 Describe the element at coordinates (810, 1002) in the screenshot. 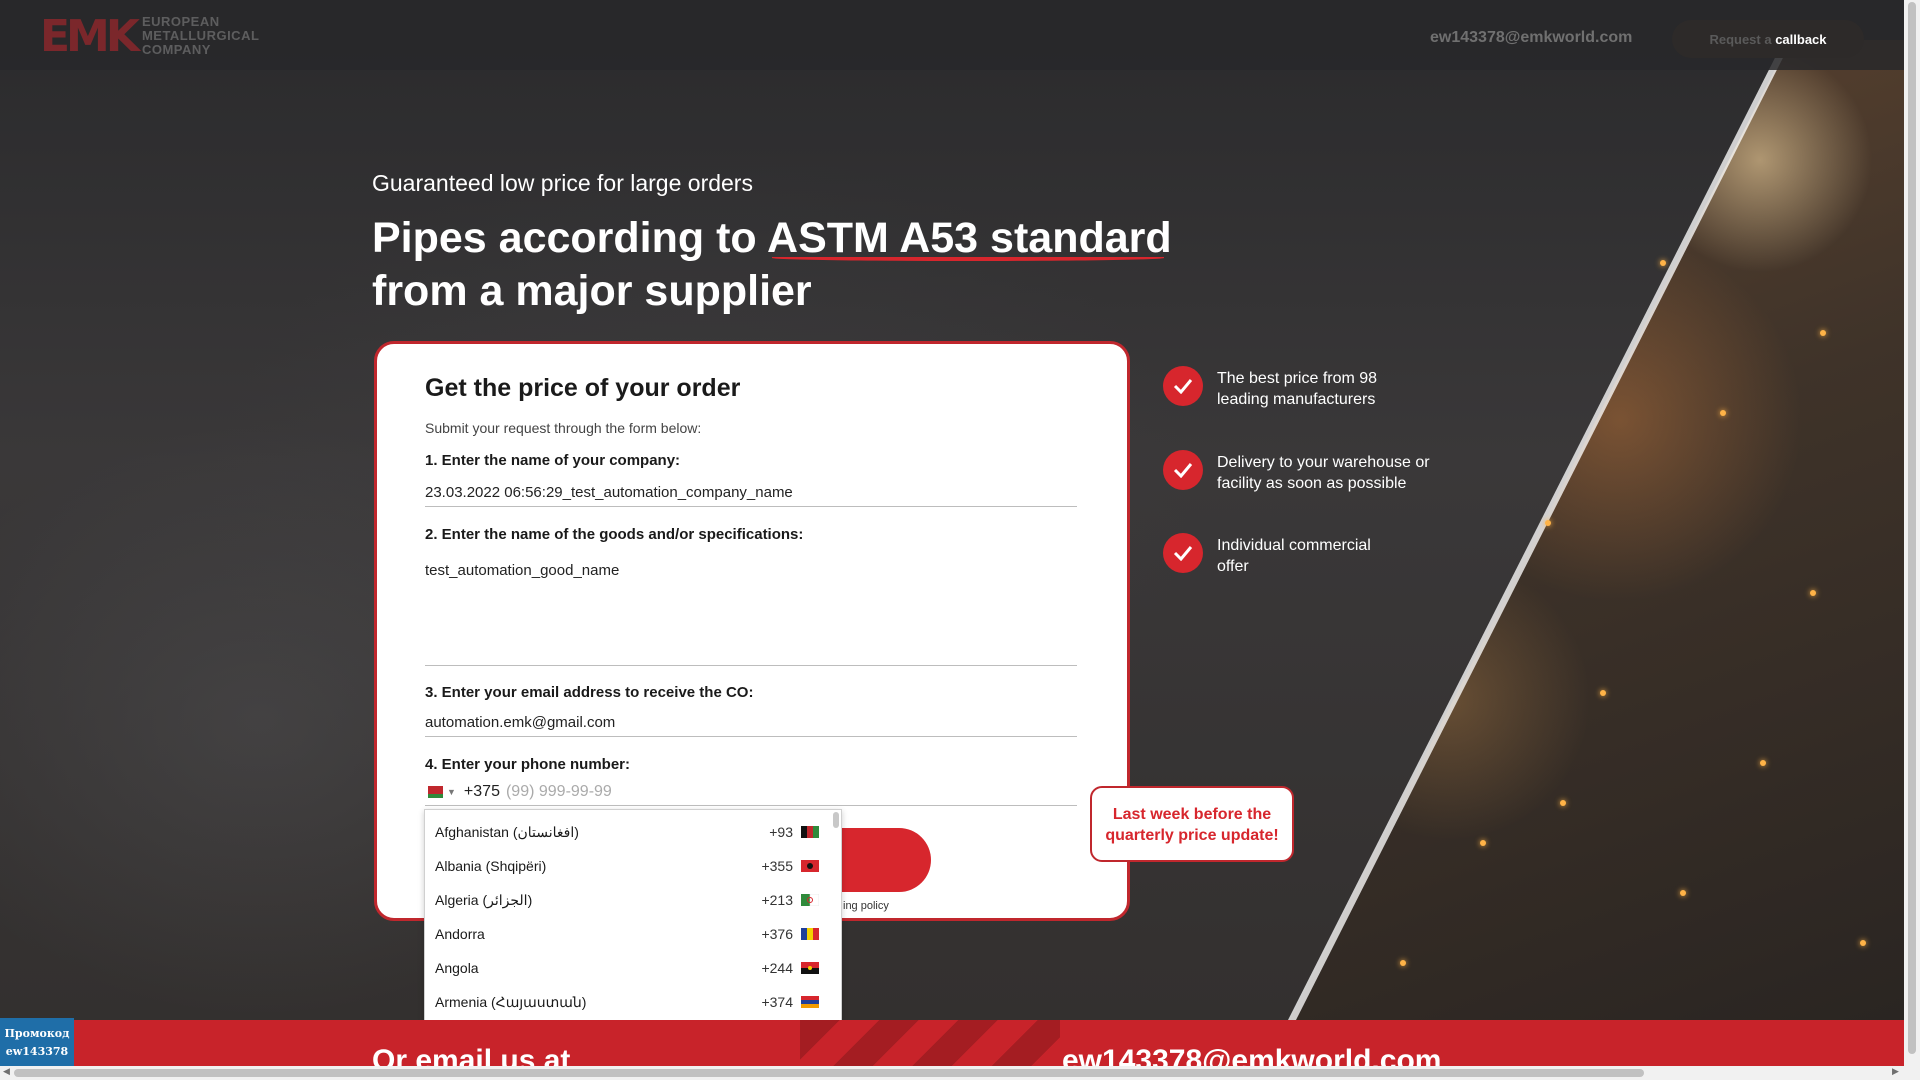

I see `armenia-flag-icon` at that location.